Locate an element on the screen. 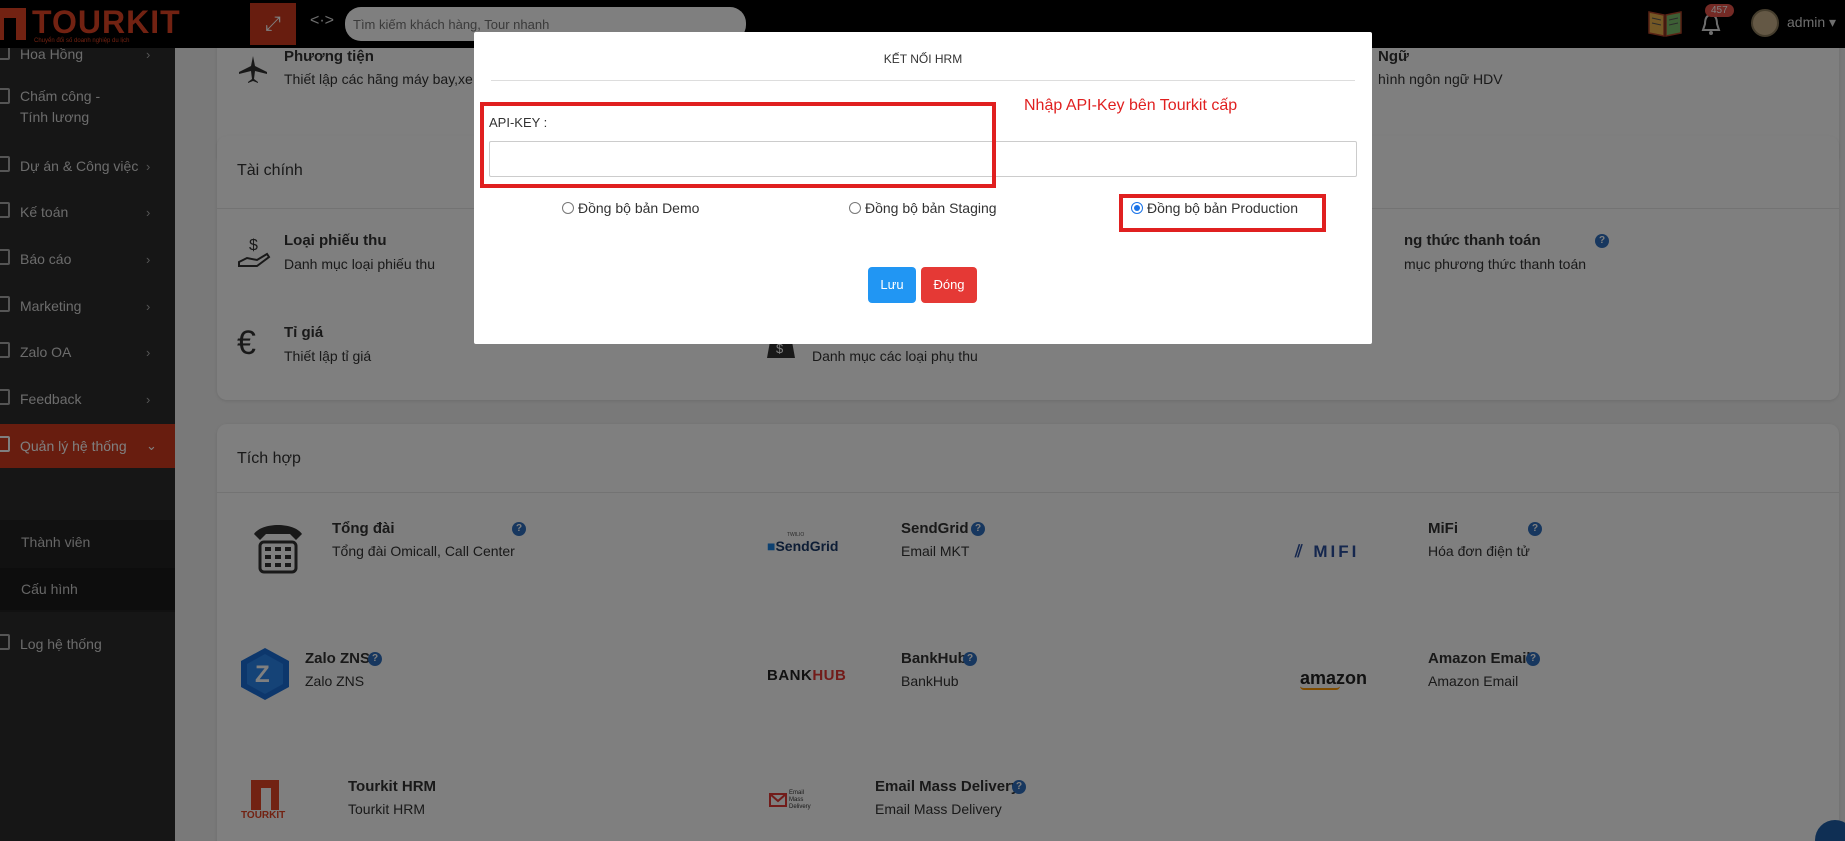 Image resolution: width=1845 pixels, height=841 pixels. option-staging-label: Đồng bộ bản Staging is located at coordinates (931, 208).